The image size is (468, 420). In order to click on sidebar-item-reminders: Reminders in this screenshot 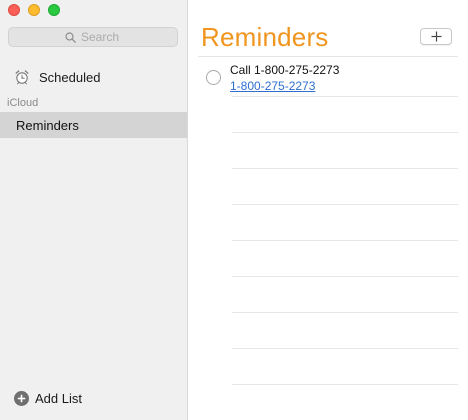, I will do `click(93, 125)`.